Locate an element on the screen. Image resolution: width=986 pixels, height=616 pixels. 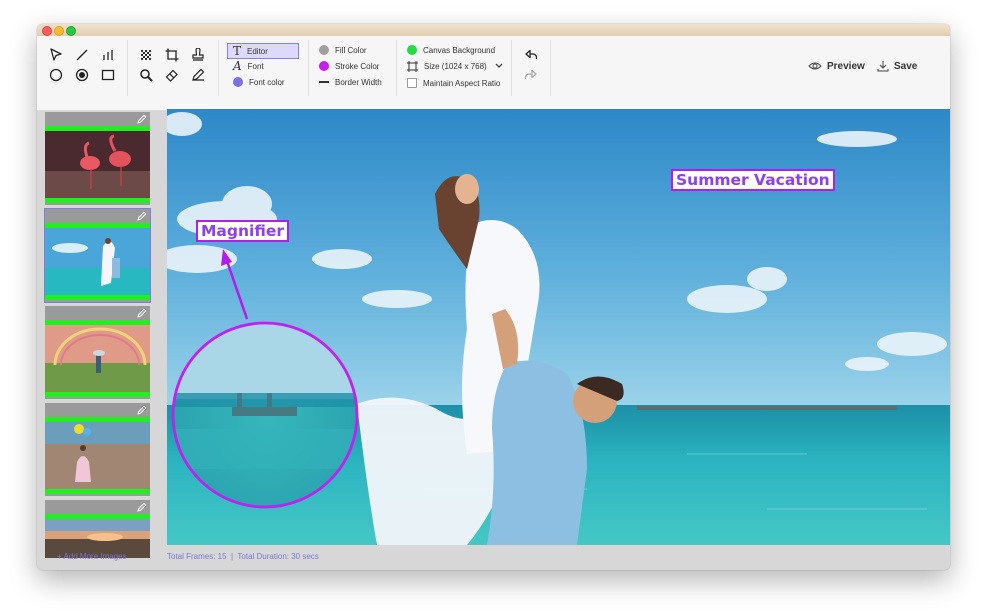
border-width-icon is located at coordinates (324, 82).